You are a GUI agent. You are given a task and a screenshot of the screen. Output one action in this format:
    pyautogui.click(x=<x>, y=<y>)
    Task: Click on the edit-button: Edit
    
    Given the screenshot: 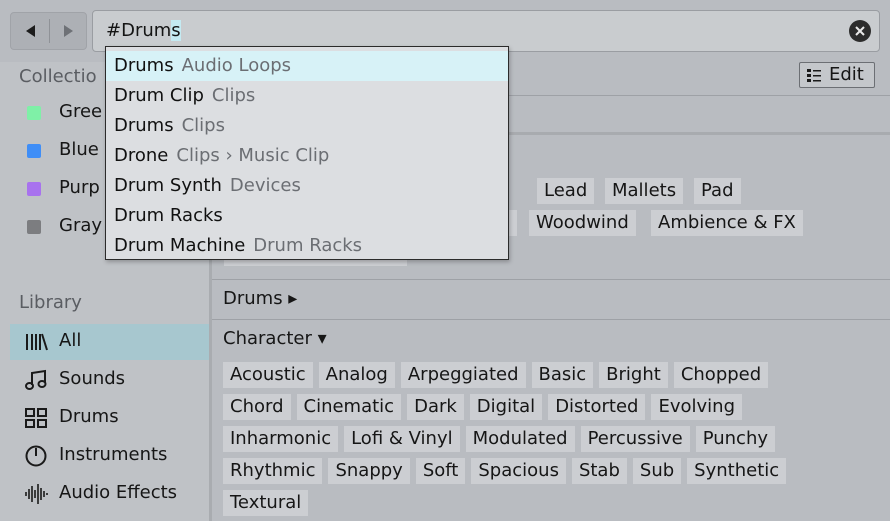 What is the action you would take?
    pyautogui.click(x=837, y=75)
    